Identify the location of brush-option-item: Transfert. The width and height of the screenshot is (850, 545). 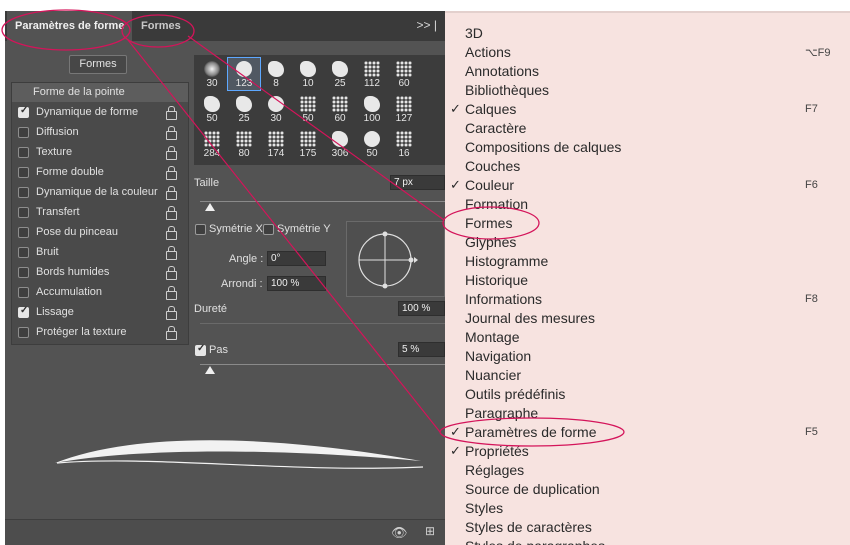
(100, 213).